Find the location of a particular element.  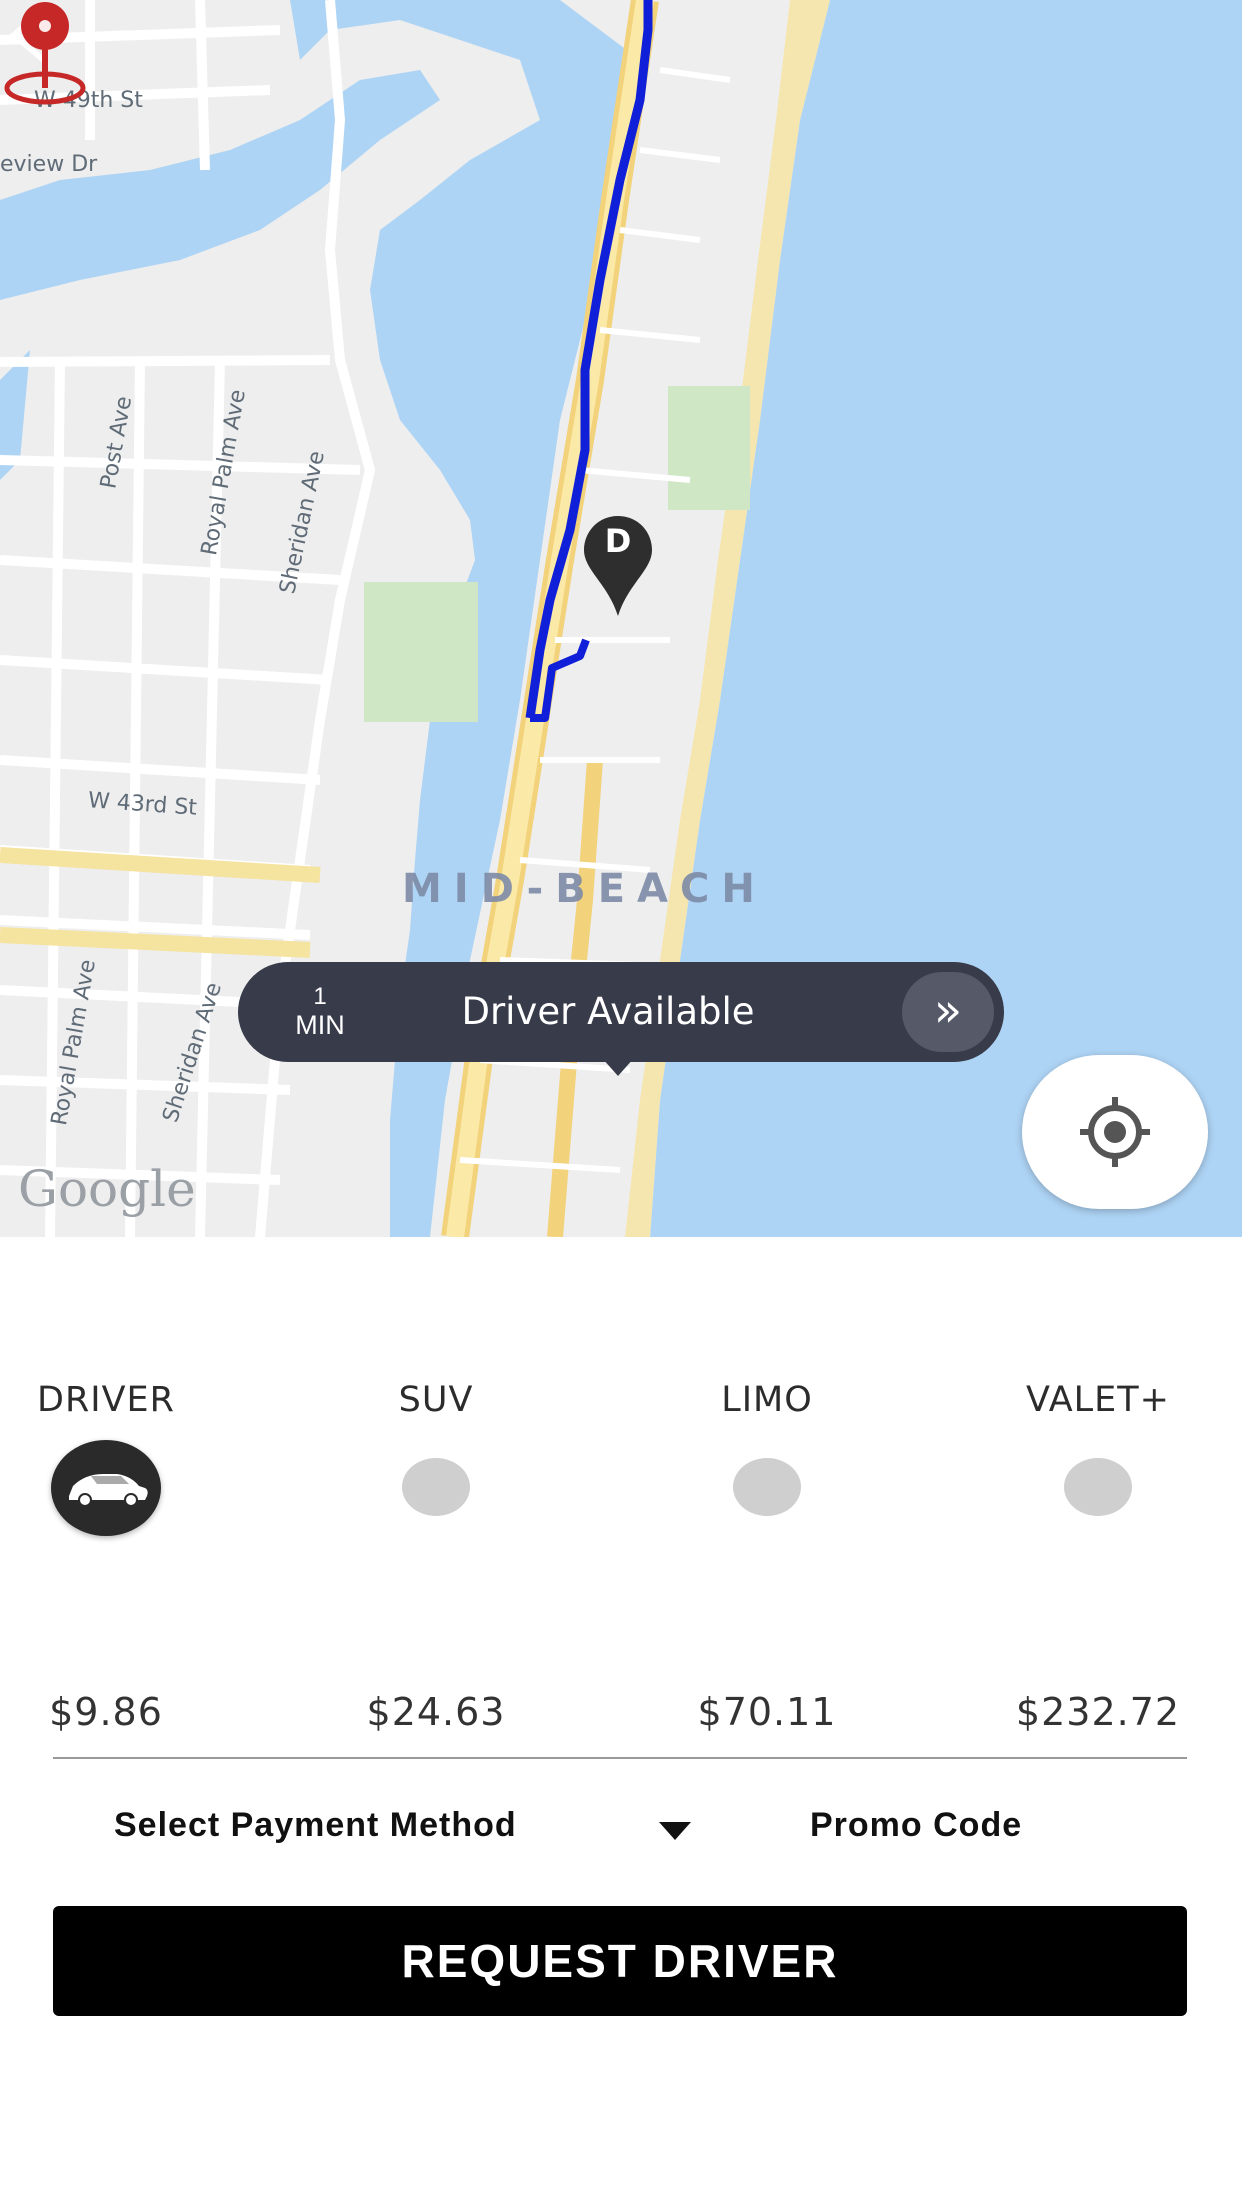

driver-marker: D is located at coordinates (618, 566).